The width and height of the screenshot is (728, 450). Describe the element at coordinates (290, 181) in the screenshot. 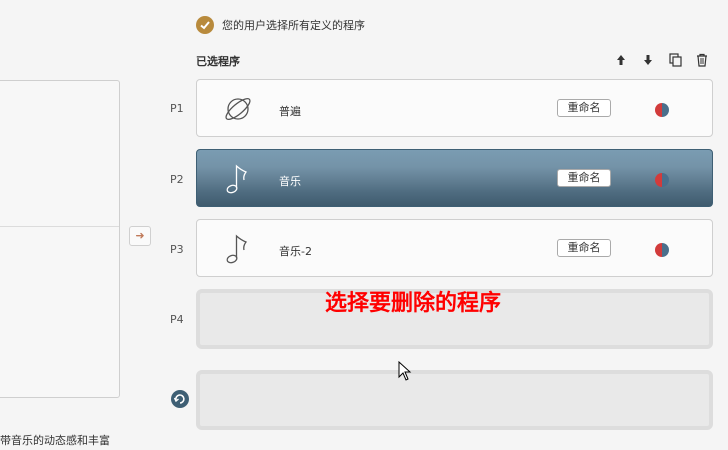

I see `program-name: 音乐` at that location.